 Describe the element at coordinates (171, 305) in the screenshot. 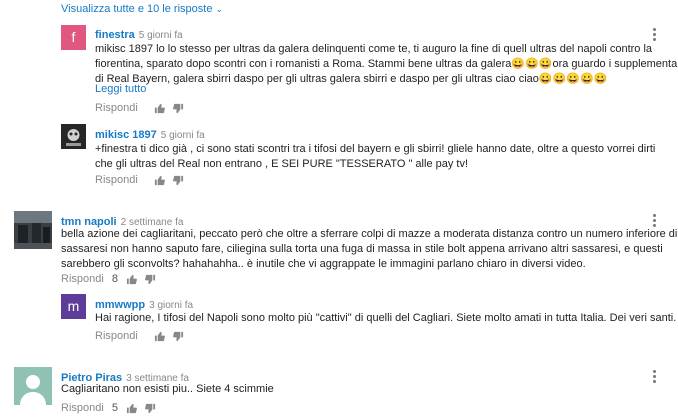

I see `comment-time: 3 giorni fa` at that location.